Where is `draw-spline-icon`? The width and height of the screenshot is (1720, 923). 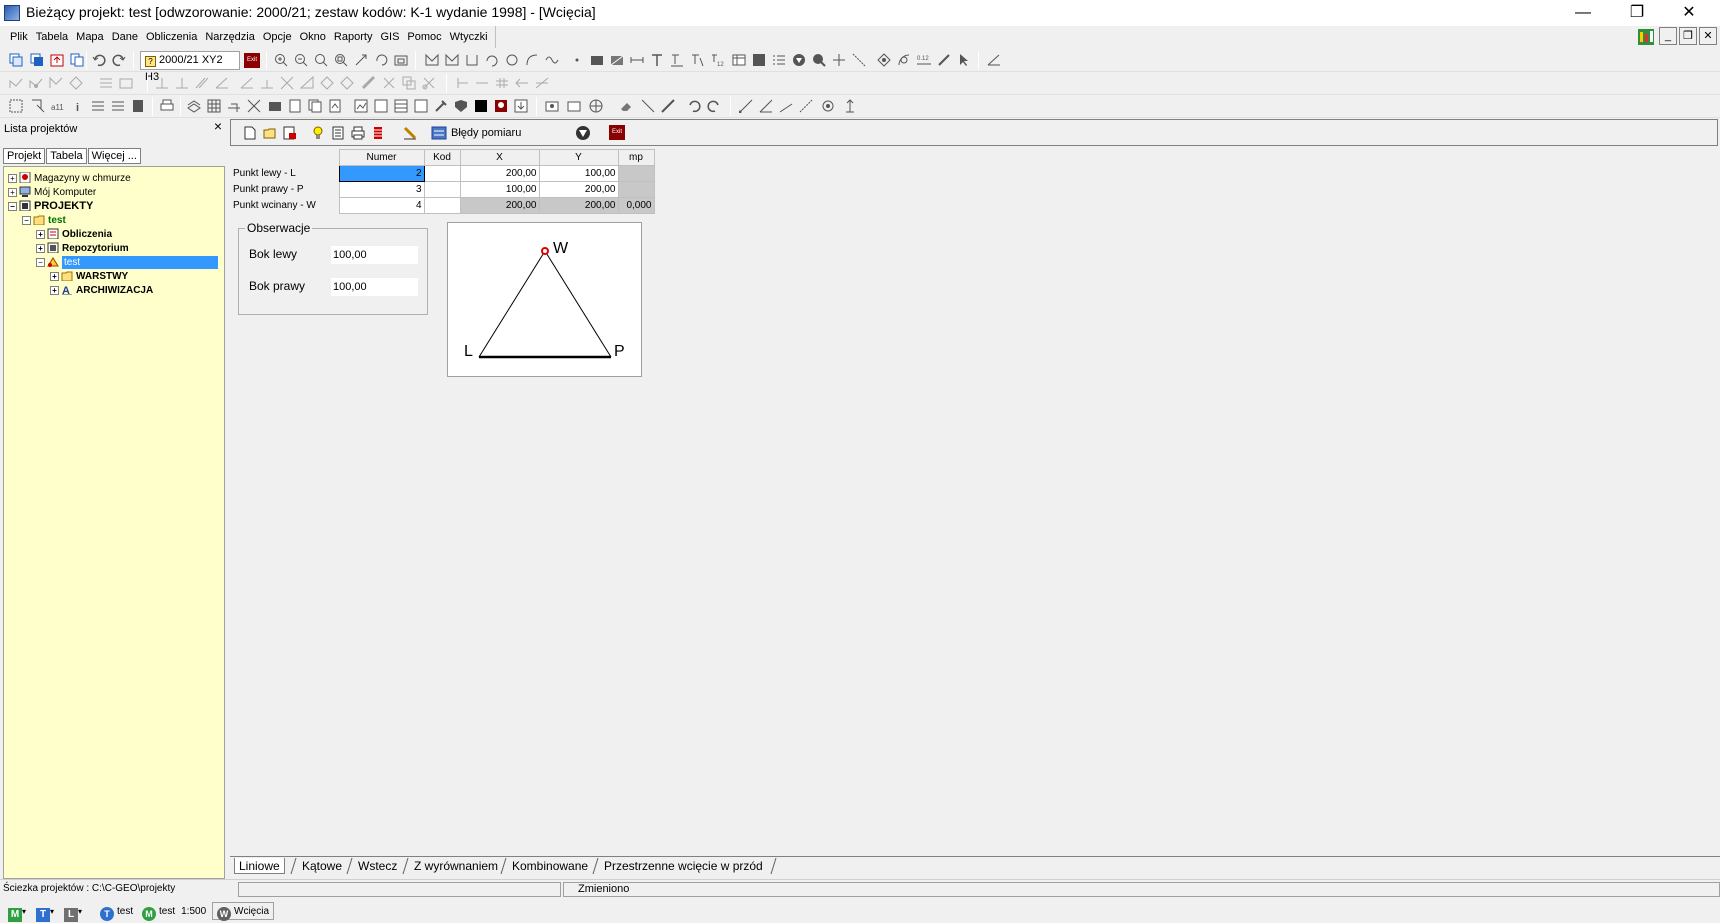 draw-spline-icon is located at coordinates (552, 60).